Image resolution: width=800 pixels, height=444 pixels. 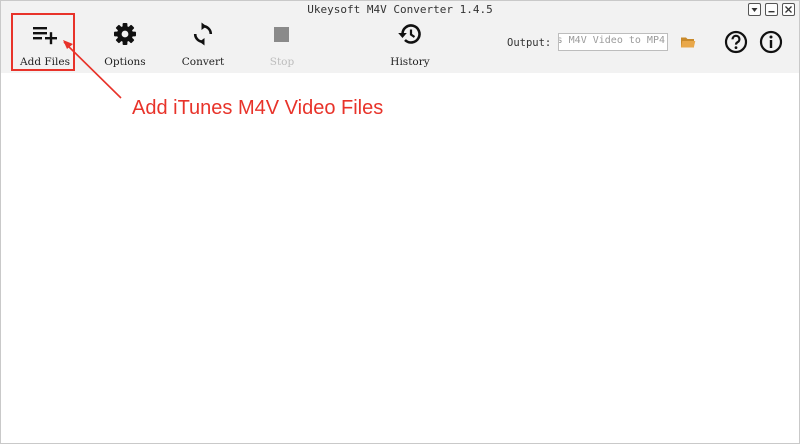 I want to click on help-icon, so click(x=736, y=42).